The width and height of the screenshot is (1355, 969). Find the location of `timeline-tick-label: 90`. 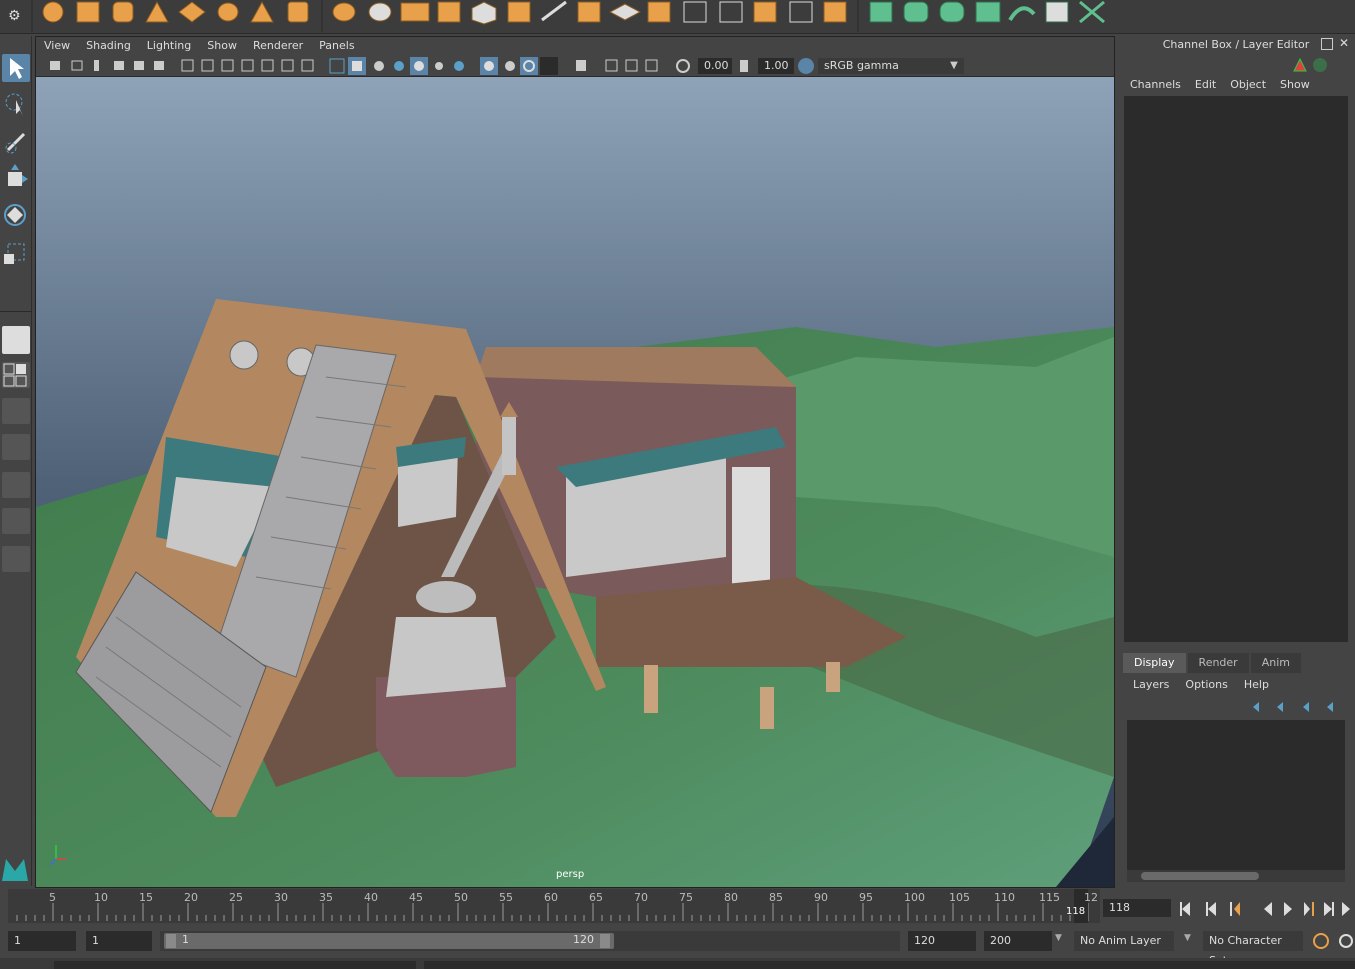

timeline-tick-label: 90 is located at coordinates (821, 897).